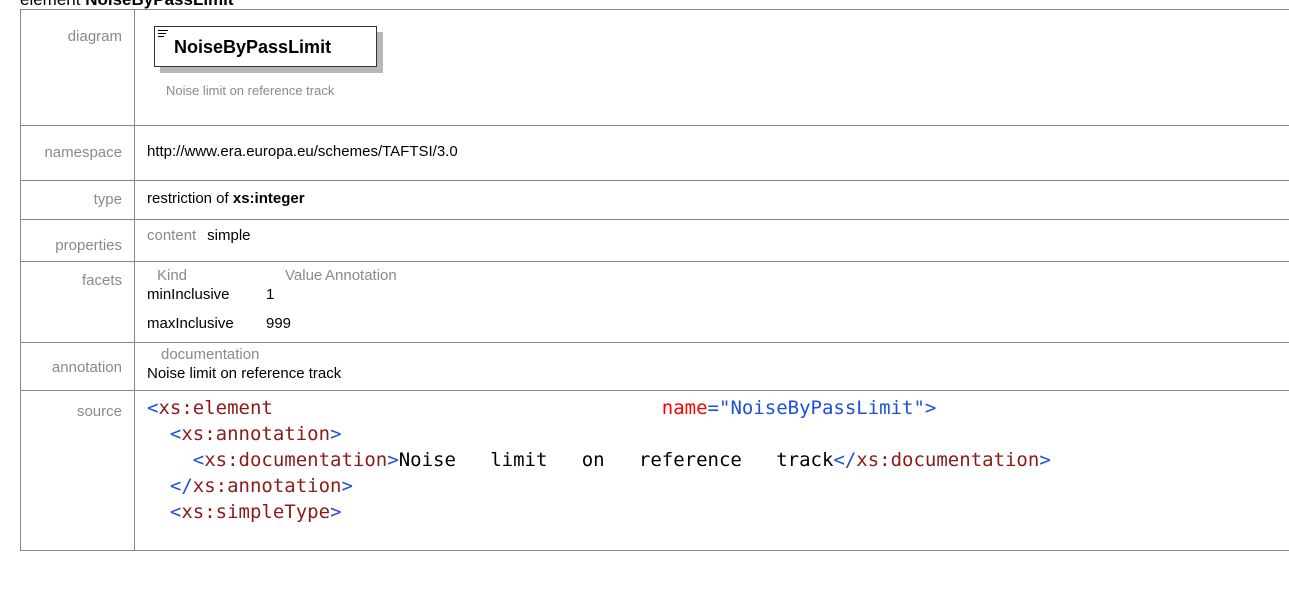  Describe the element at coordinates (255, 434) in the screenshot. I see `source-line-1: <xs:annotation>` at that location.